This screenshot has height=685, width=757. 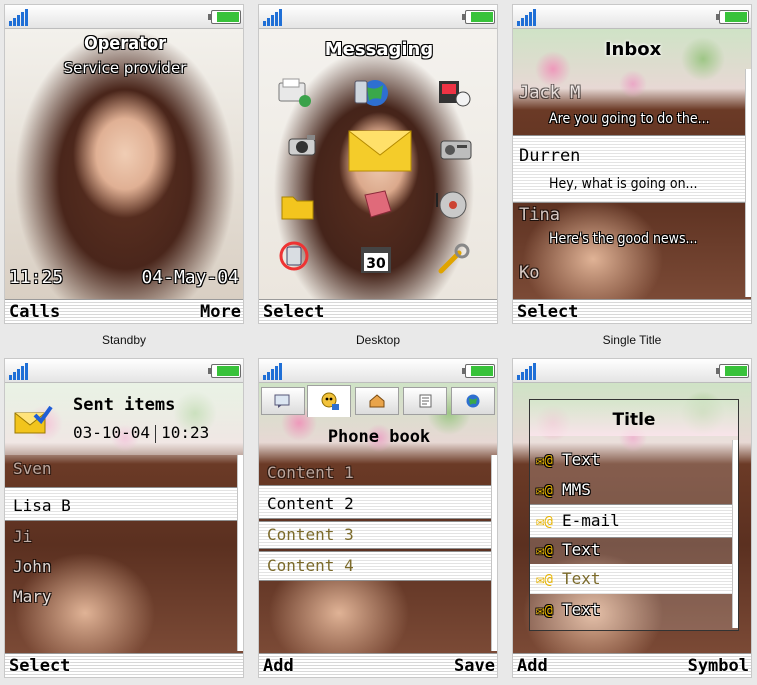 I want to click on message-sender: Ko, so click(x=529, y=273).